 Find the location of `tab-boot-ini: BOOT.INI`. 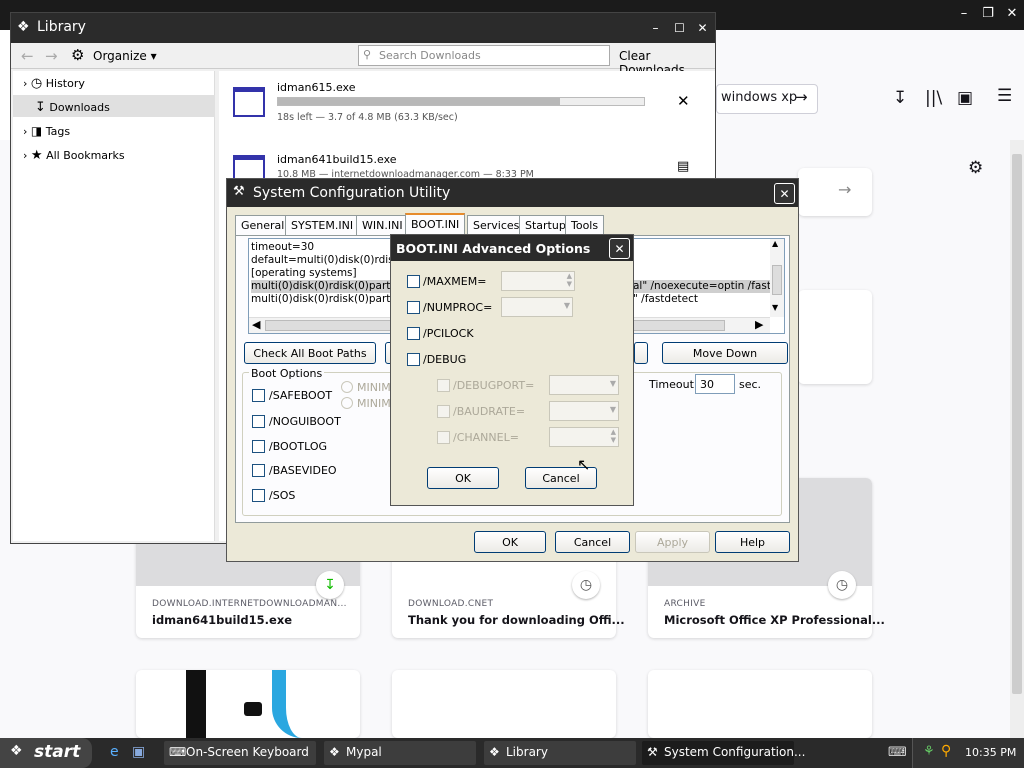

tab-boot-ini: BOOT.INI is located at coordinates (435, 224).